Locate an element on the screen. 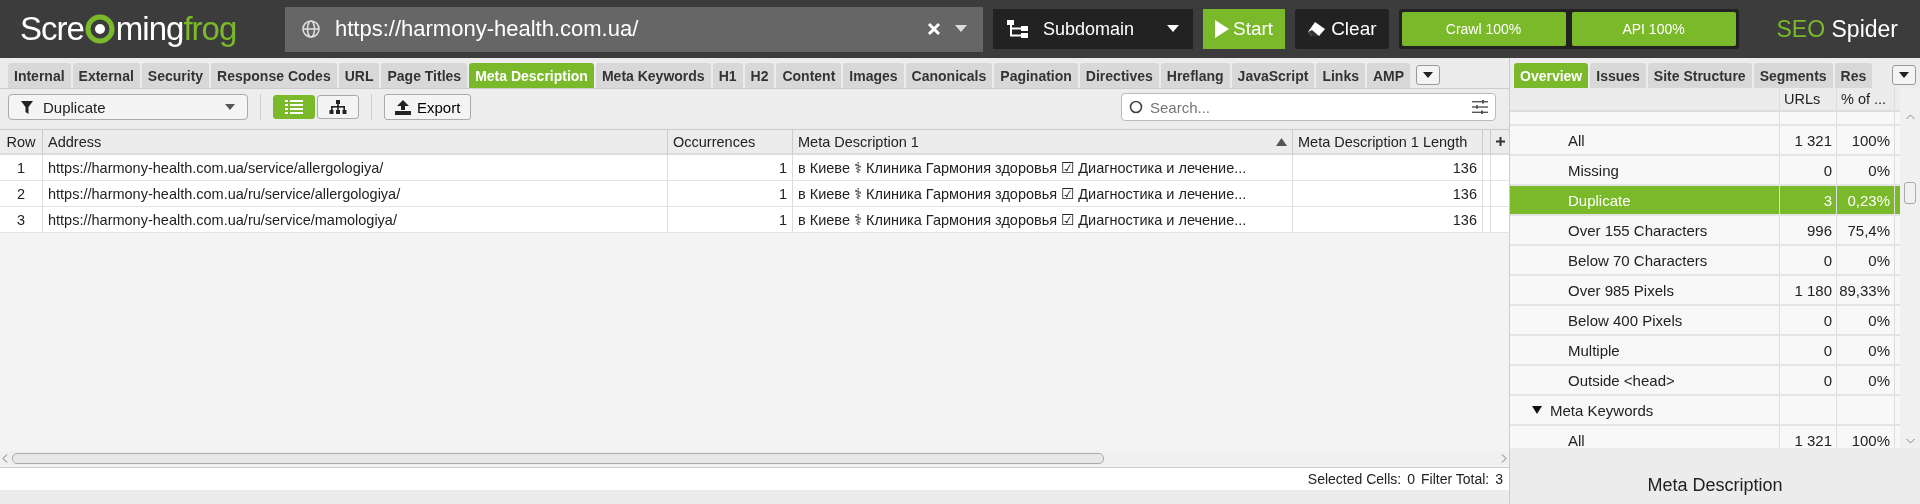 The width and height of the screenshot is (1920, 504). tree-row: Below 400 Pixels 0 0% is located at coordinates (1705, 321).